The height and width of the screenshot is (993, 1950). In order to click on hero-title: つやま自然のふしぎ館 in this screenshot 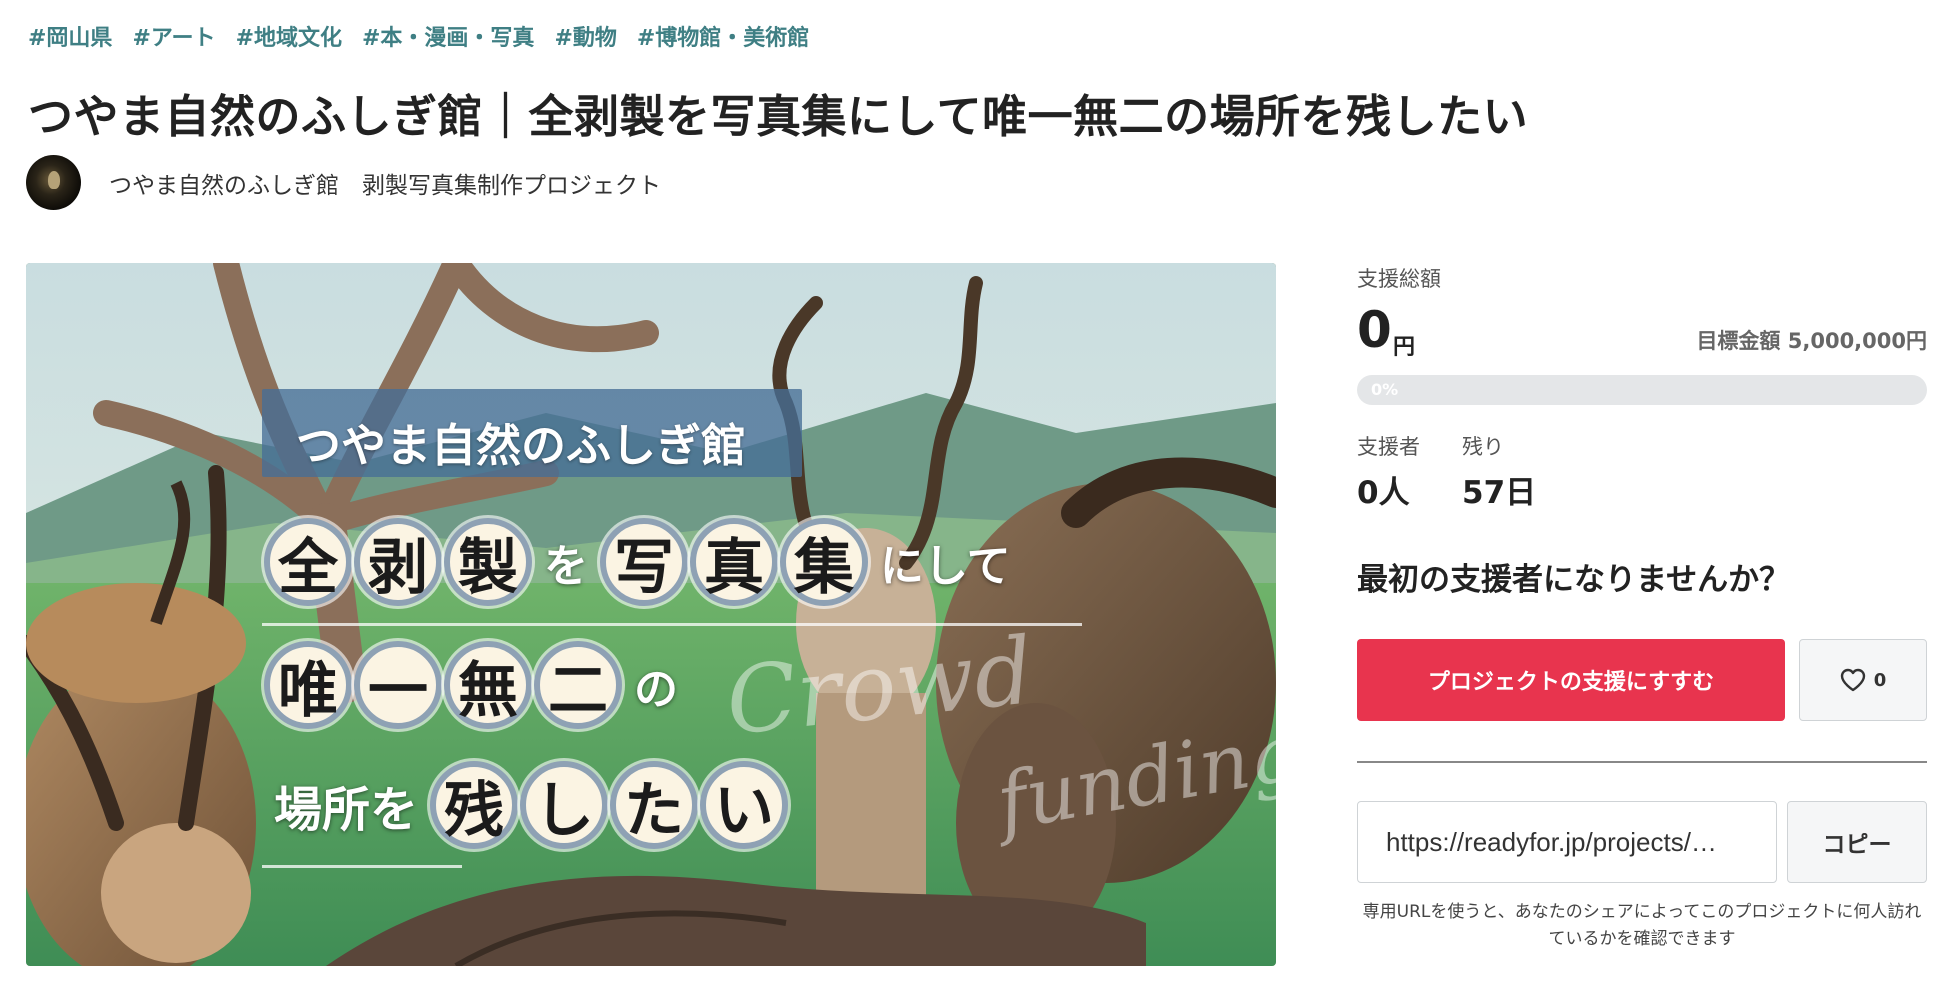, I will do `click(521, 445)`.